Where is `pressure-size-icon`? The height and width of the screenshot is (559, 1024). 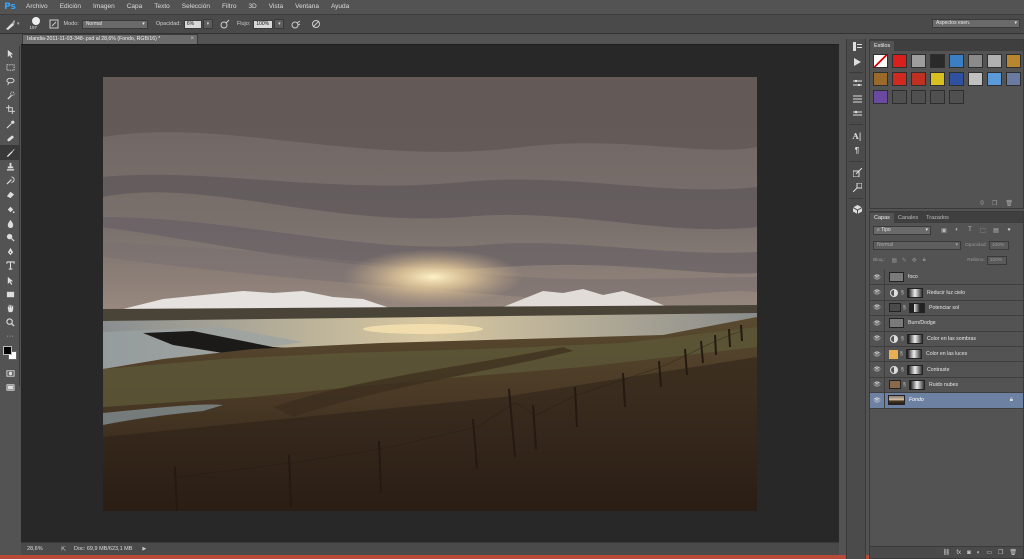 pressure-size-icon is located at coordinates (316, 24).